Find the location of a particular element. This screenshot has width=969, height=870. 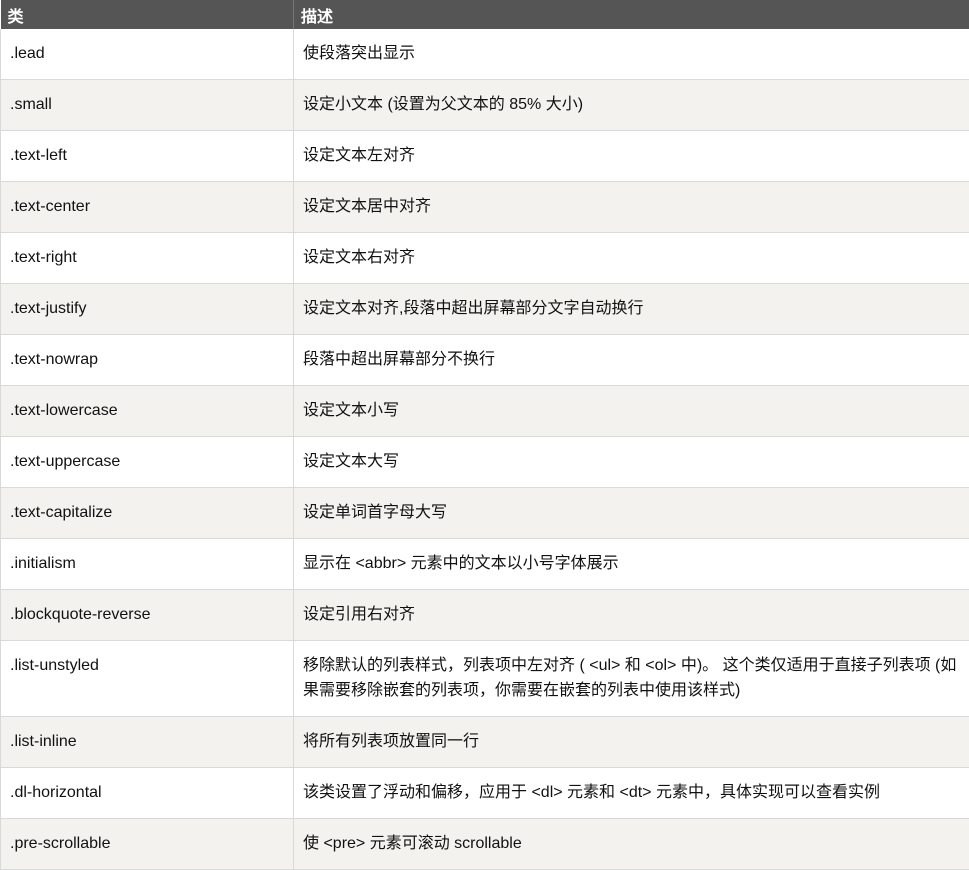

table-row: .text-nowrap 段落中超出屏幕部分不换行 is located at coordinates (484, 360).